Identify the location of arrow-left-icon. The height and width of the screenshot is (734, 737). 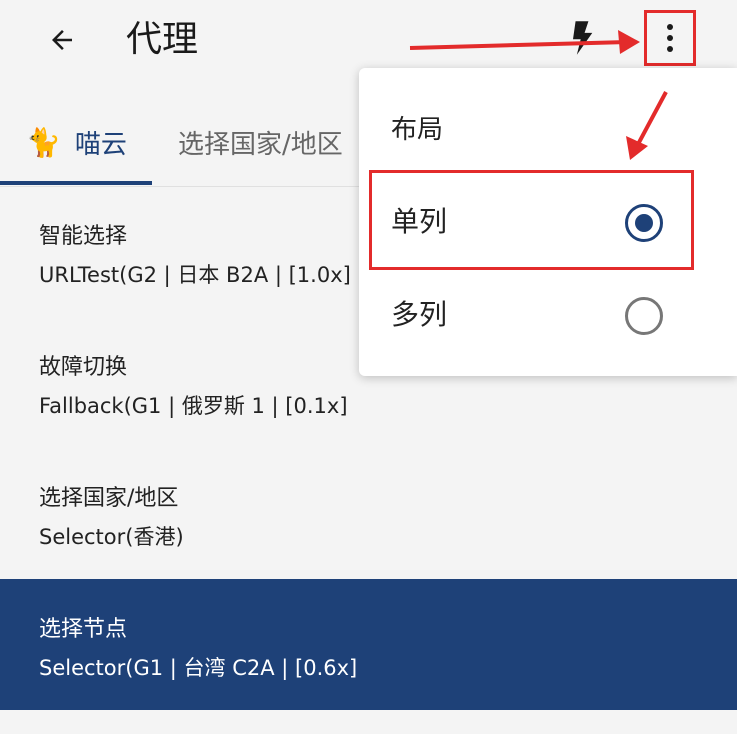
(62, 40).